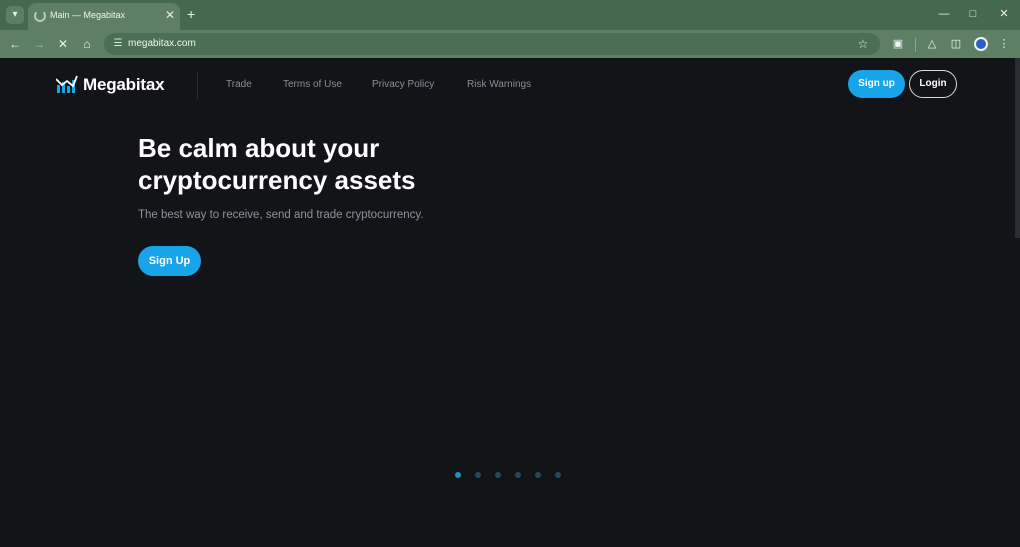 Image resolution: width=1020 pixels, height=547 pixels. What do you see at coordinates (239, 84) in the screenshot?
I see `nav-link-trade: Trade` at bounding box center [239, 84].